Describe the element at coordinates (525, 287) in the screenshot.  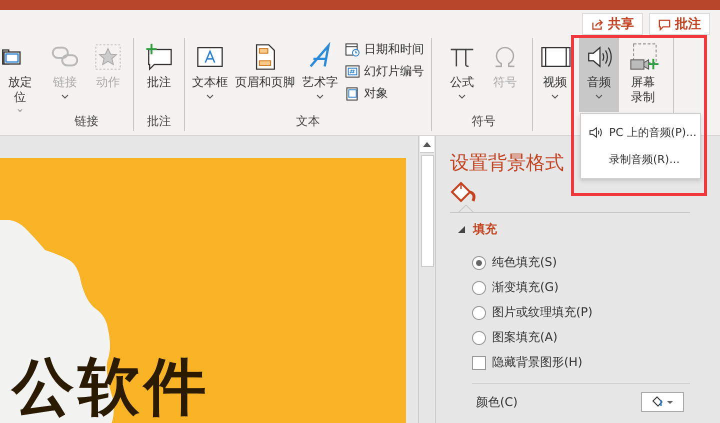
I see `option-label: 渐变填充(G)` at that location.